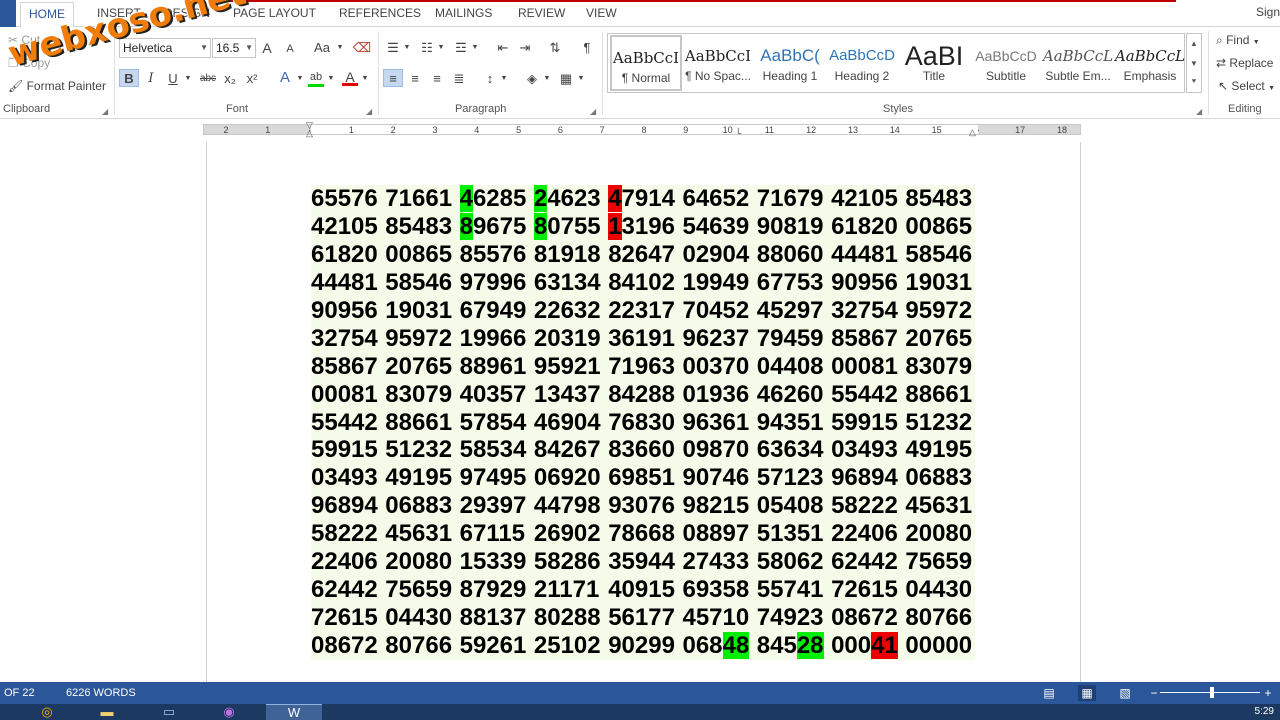 This screenshot has width=1280, height=720. I want to click on borders-icon: ▦, so click(566, 79).